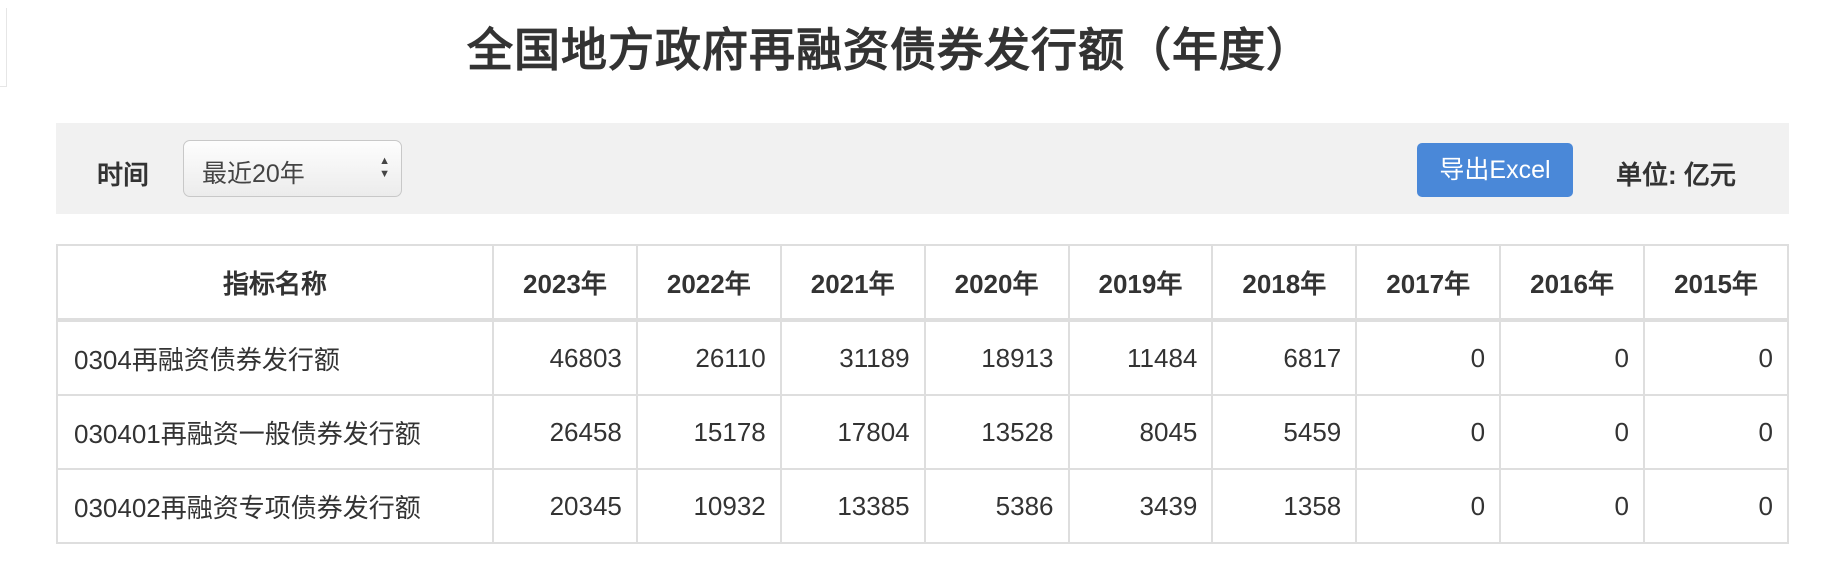  What do you see at coordinates (708, 357) in the screenshot?
I see `value-cell: 26110` at bounding box center [708, 357].